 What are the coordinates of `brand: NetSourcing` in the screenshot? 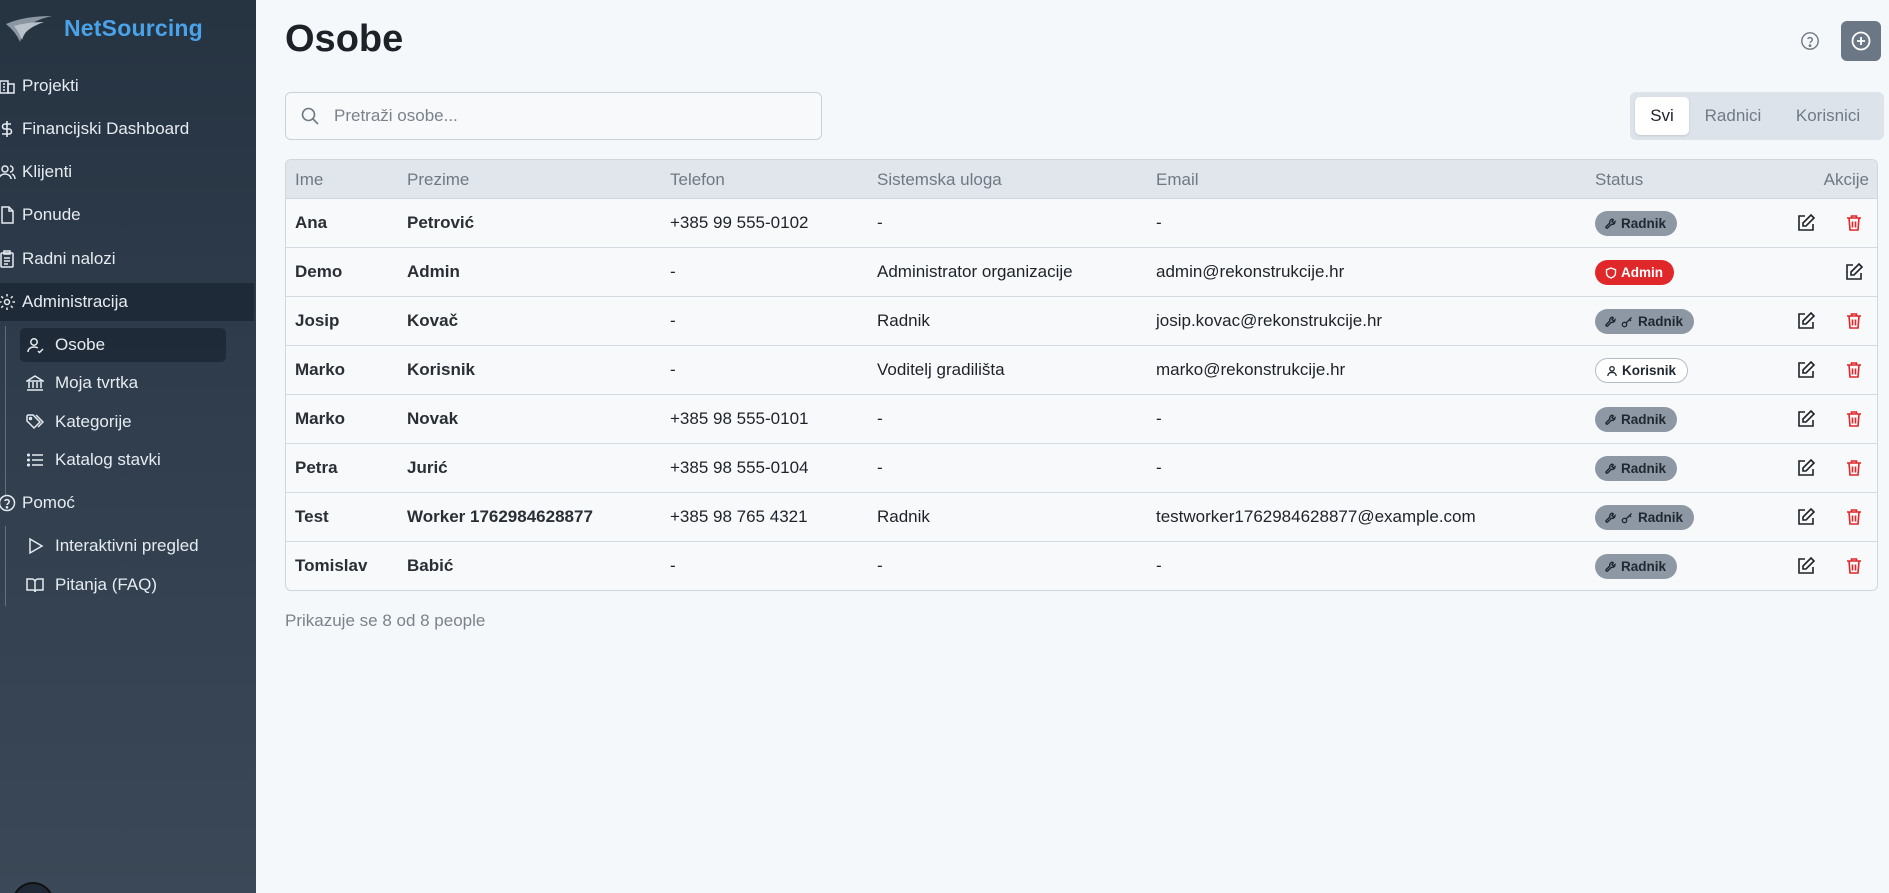 It's located at (101, 28).